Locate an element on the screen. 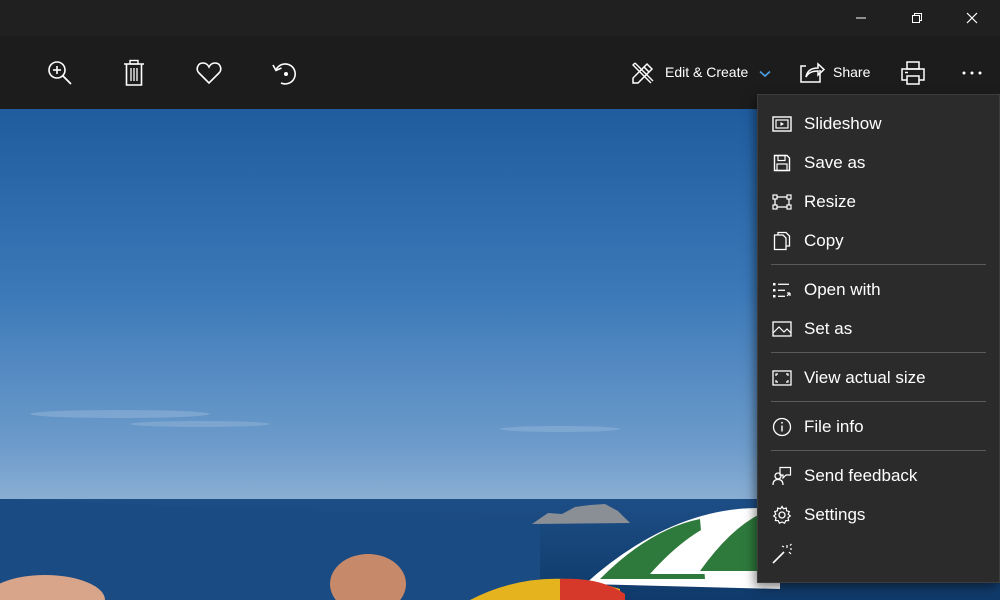  print-icon is located at coordinates (913, 73).